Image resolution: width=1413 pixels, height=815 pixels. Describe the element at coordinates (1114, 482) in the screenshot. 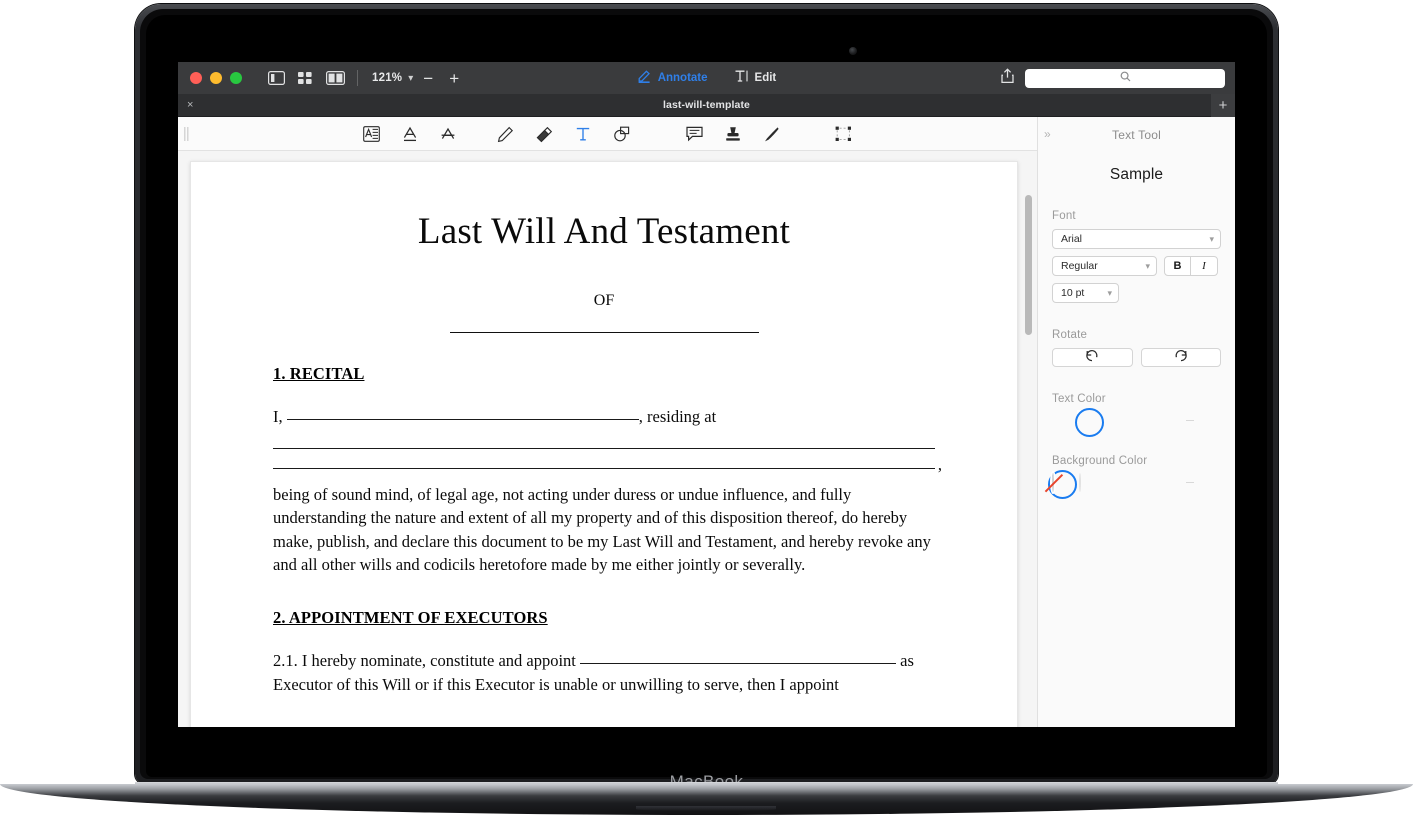

I see `background-color-gray` at that location.